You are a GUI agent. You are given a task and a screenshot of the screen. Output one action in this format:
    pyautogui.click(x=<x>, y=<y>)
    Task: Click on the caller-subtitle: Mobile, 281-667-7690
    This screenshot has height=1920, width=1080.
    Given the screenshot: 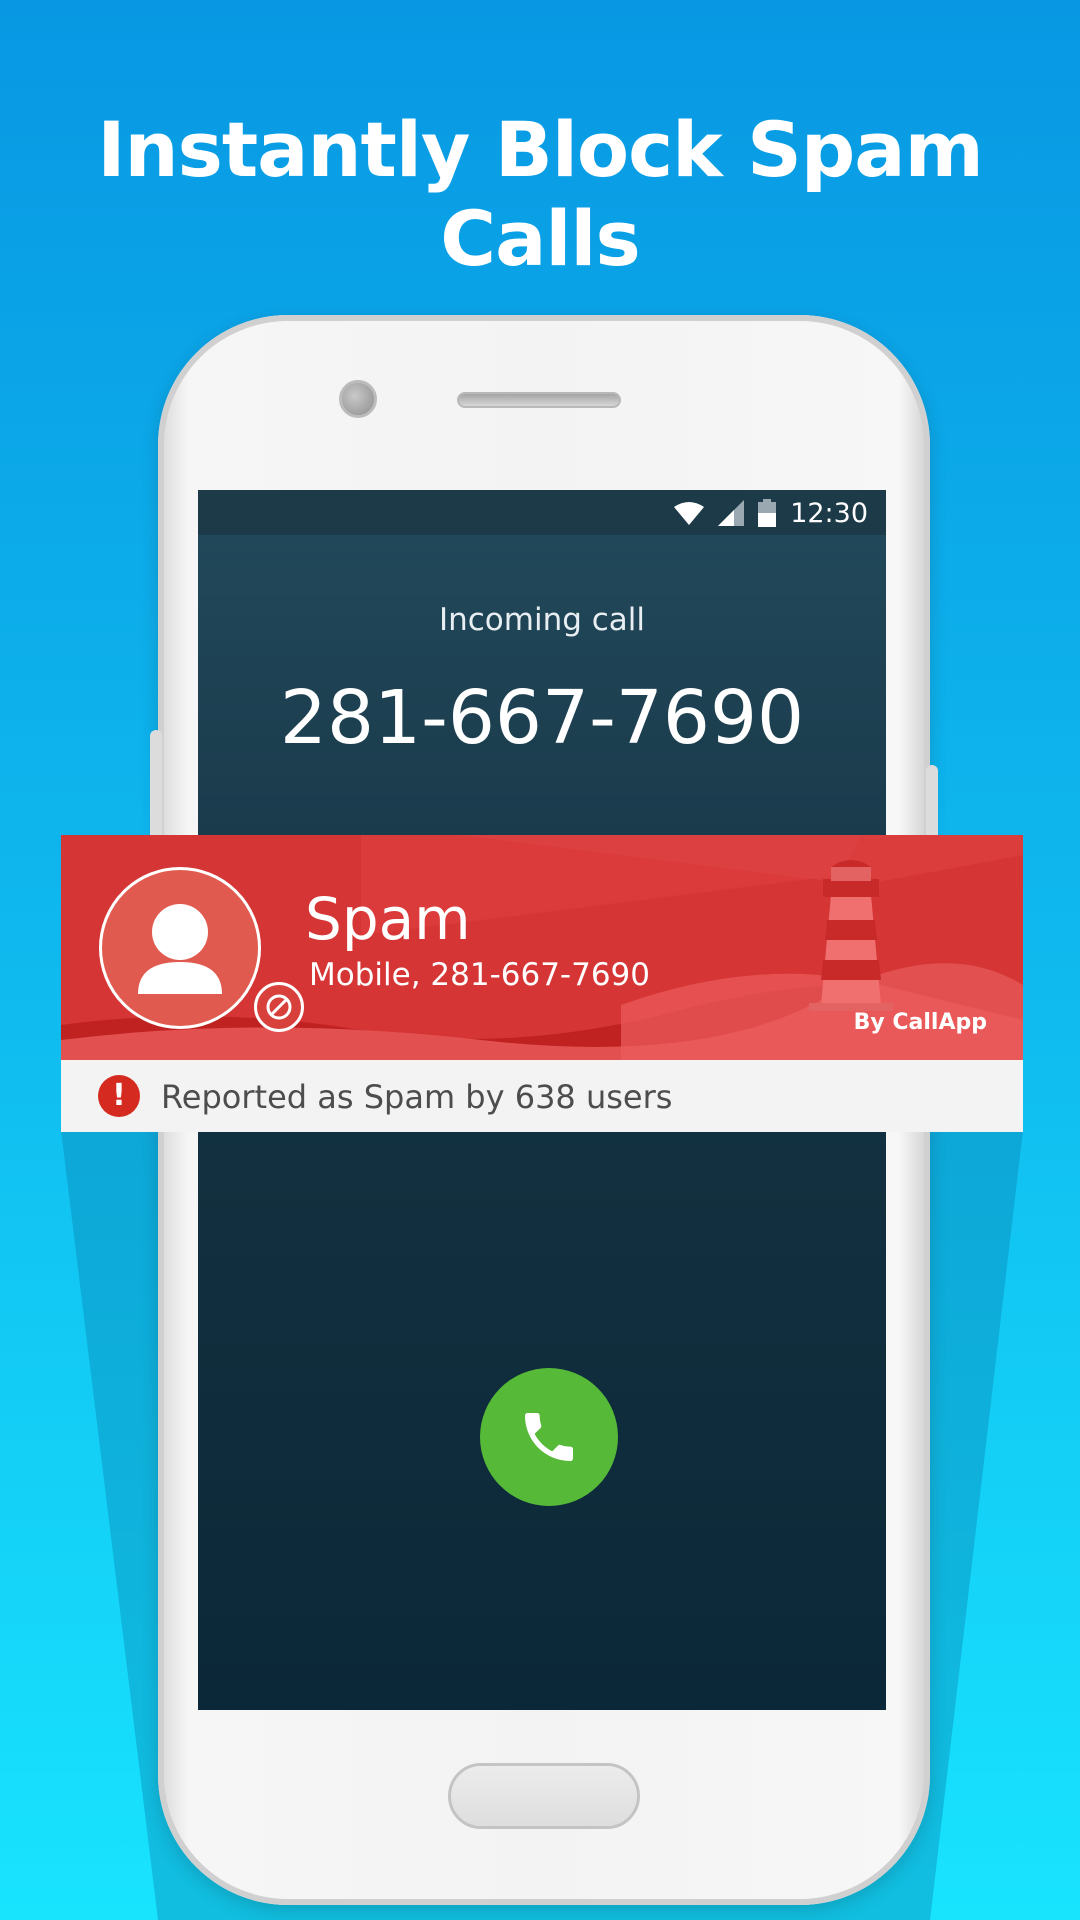 What is the action you would take?
    pyautogui.click(x=479, y=975)
    